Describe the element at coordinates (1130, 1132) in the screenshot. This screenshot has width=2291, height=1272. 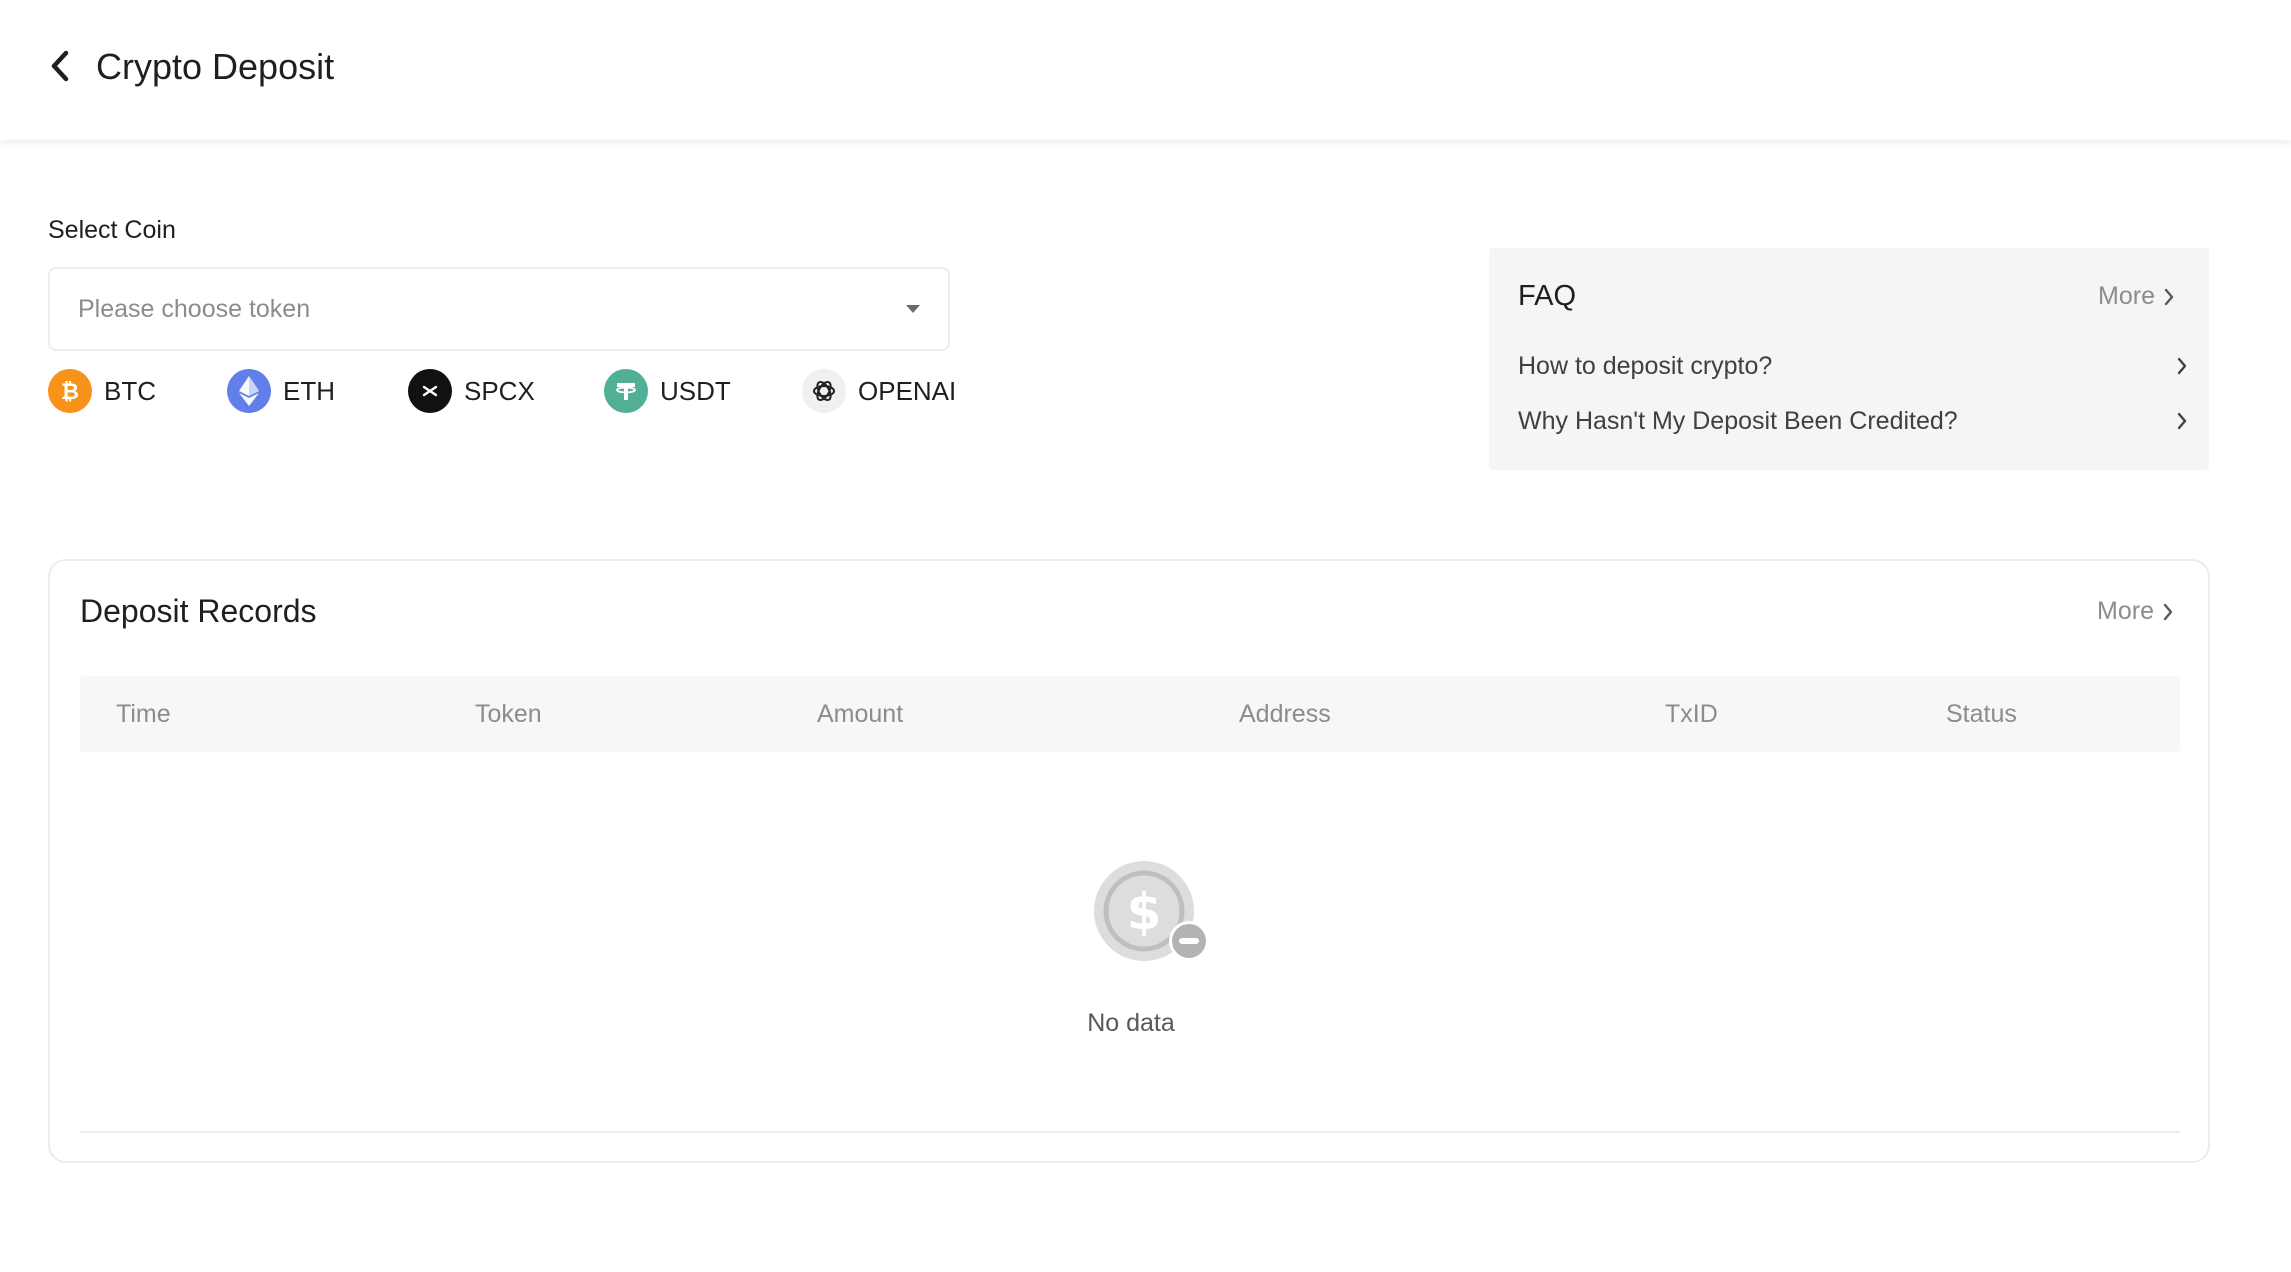
I see `divider` at that location.